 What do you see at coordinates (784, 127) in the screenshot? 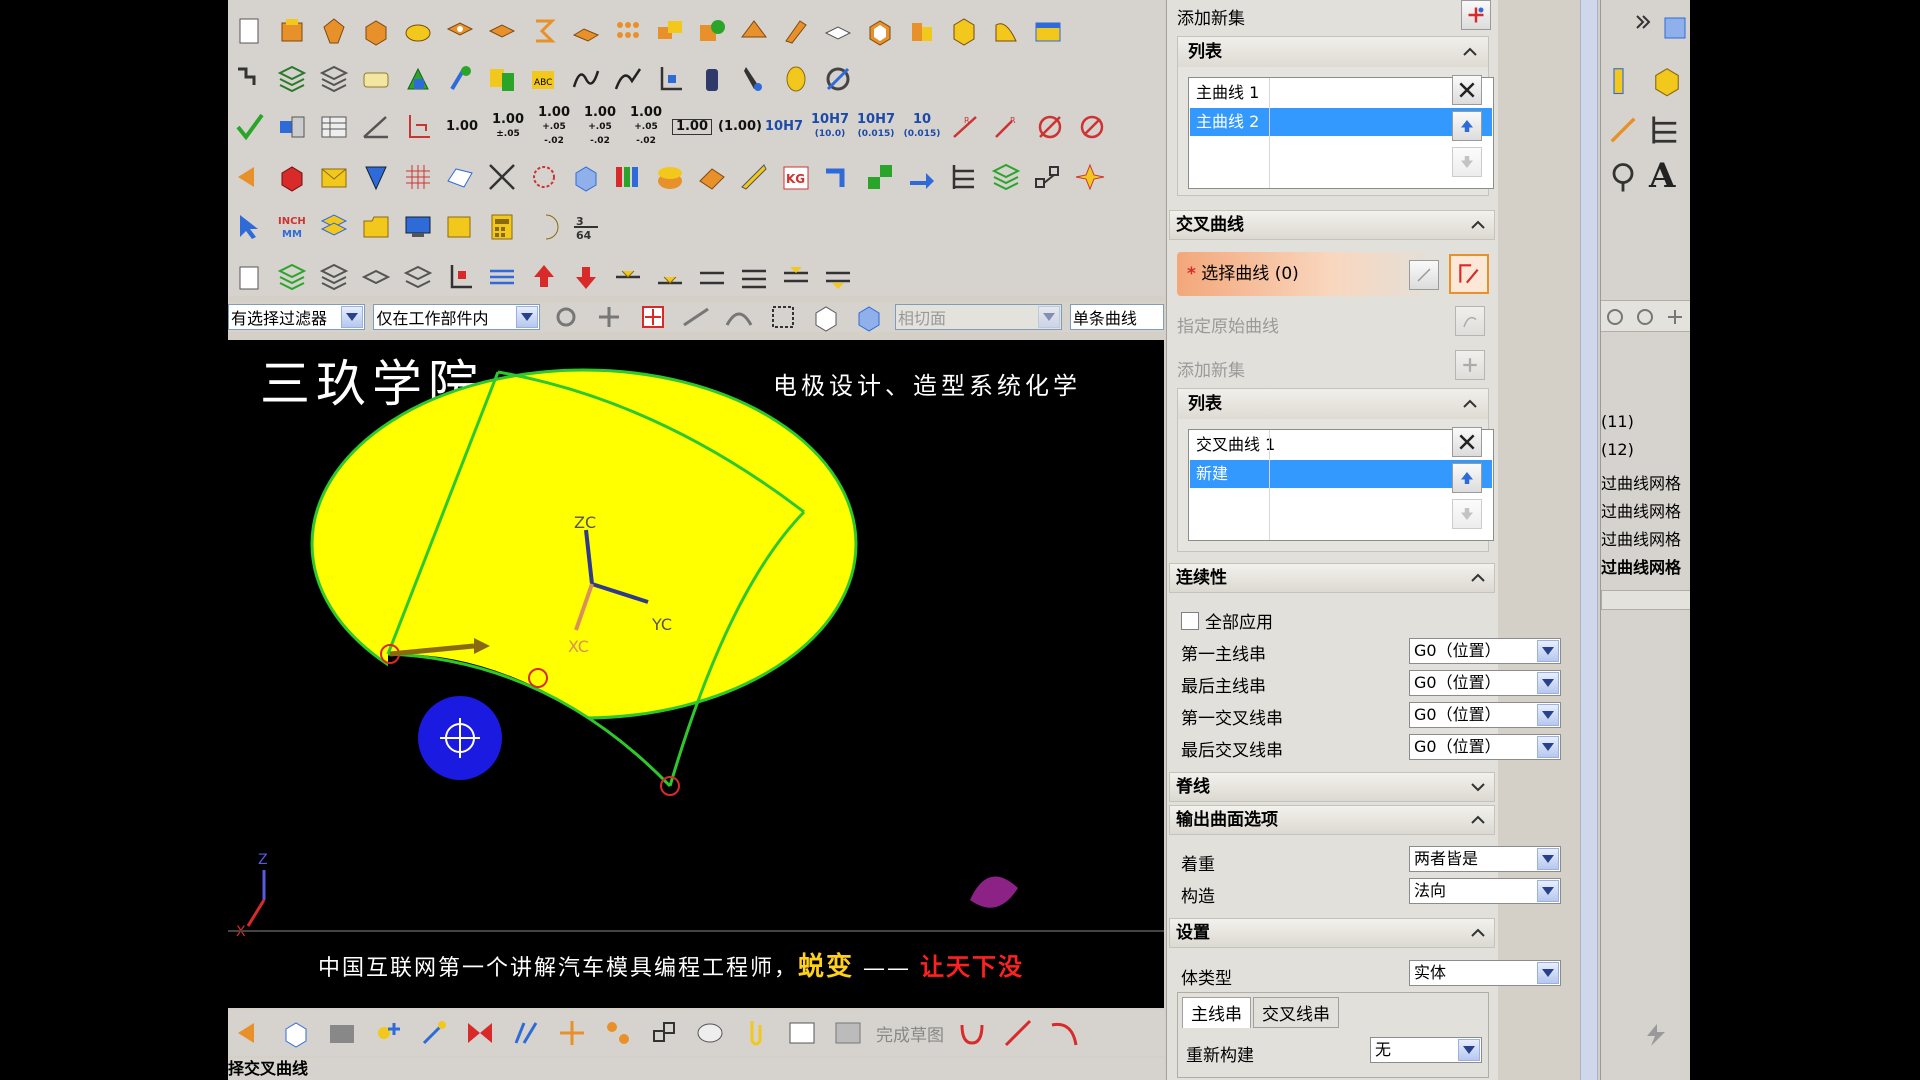
I see `tolerance-button-1: 10H7` at bounding box center [784, 127].